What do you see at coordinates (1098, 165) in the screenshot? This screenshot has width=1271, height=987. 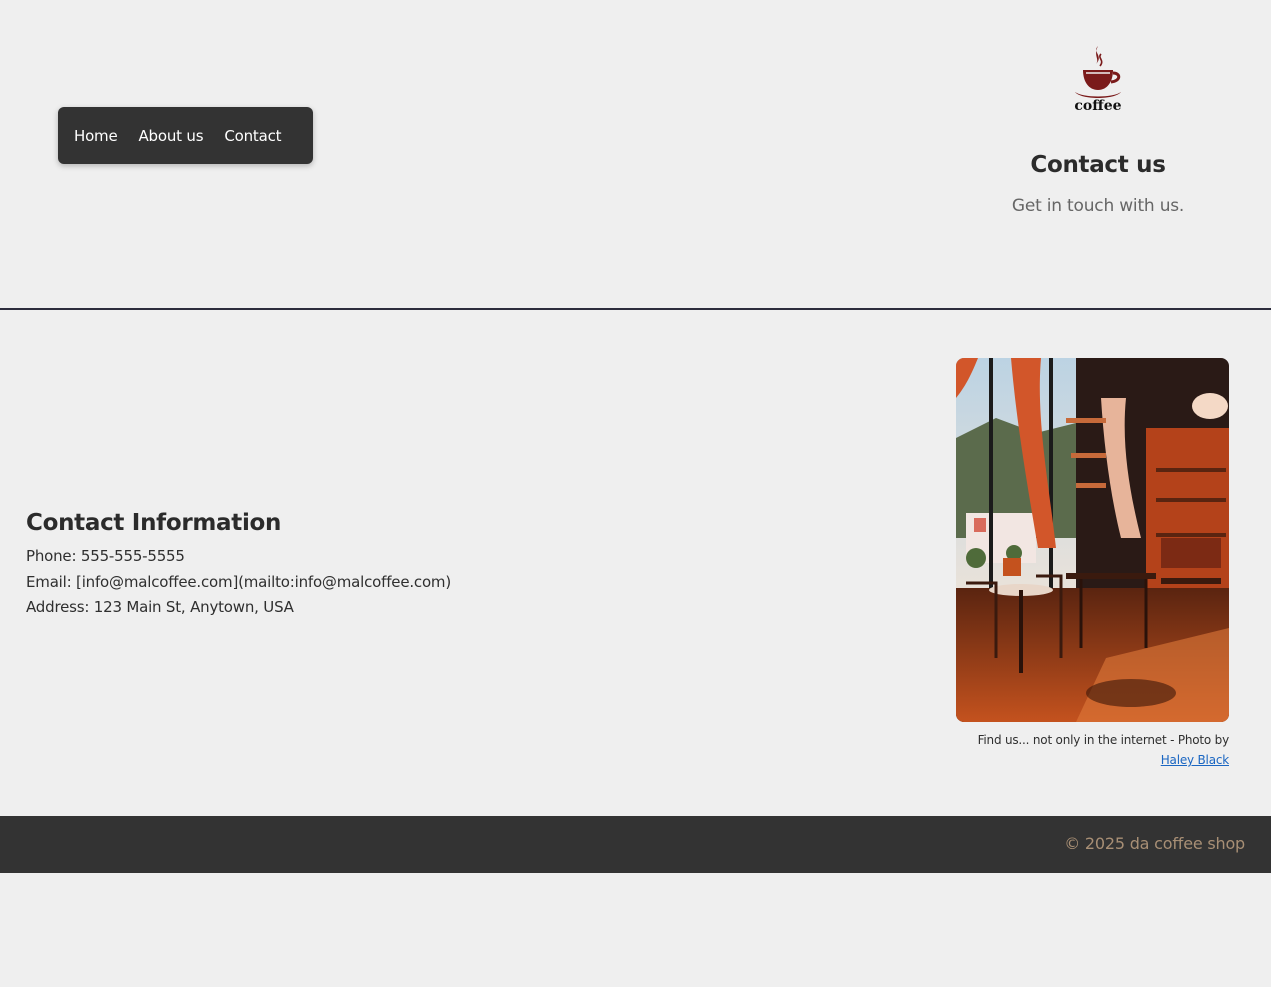 I see `page-title: Contact us` at bounding box center [1098, 165].